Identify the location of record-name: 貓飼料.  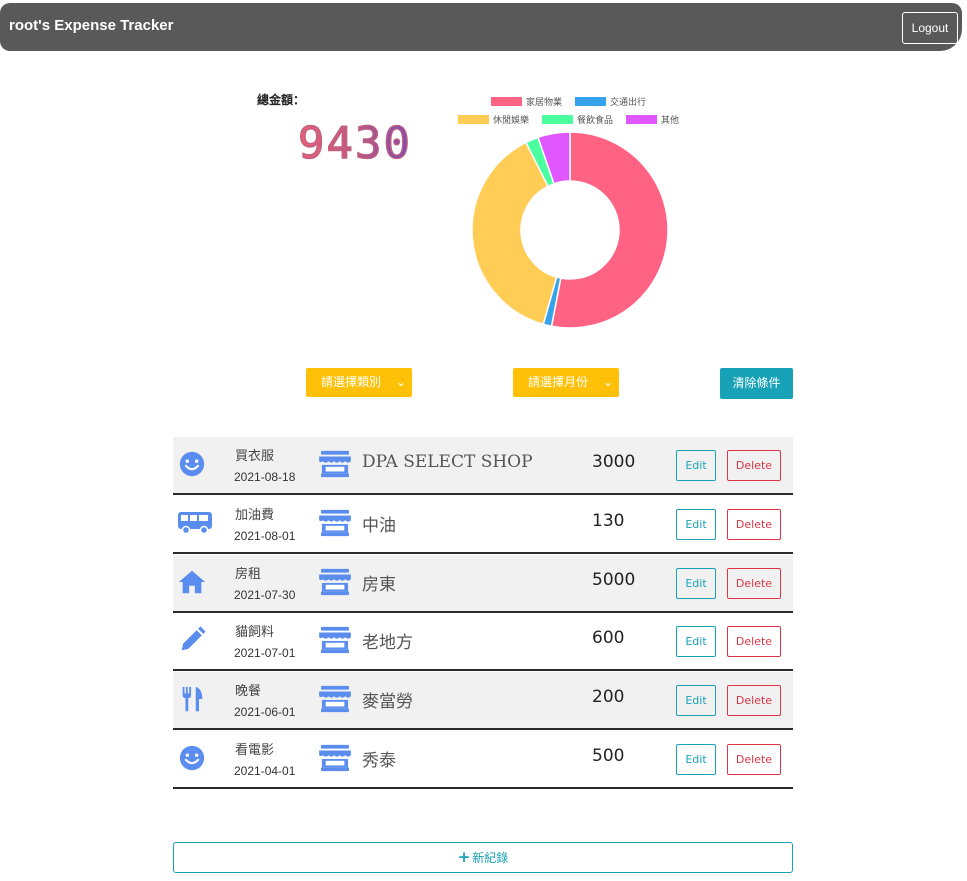
(255, 633).